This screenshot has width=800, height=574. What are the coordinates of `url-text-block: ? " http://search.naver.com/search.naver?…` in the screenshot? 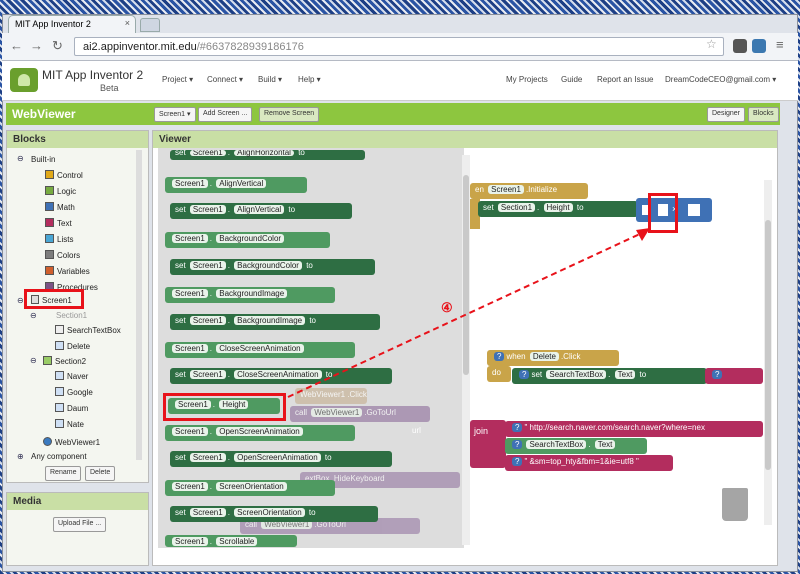 It's located at (634, 429).